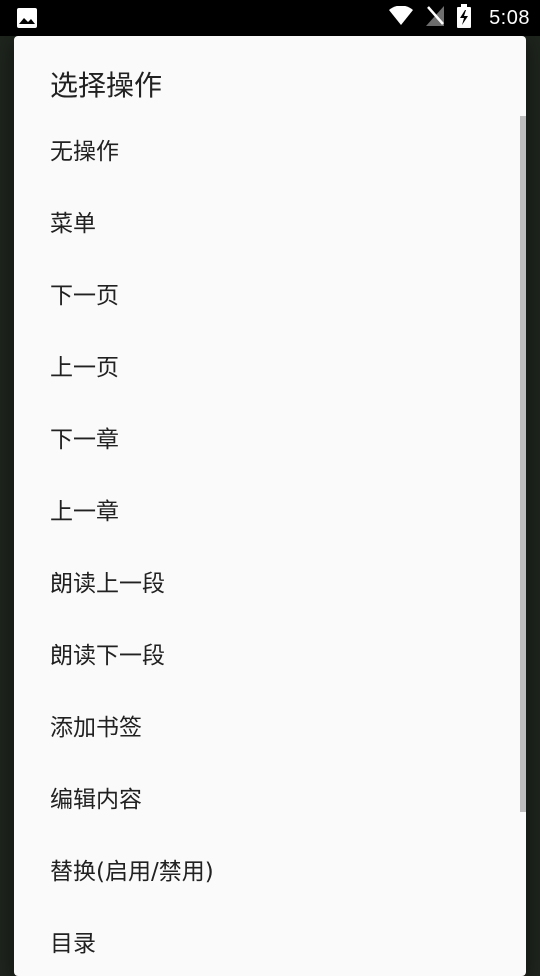 The width and height of the screenshot is (540, 976). Describe the element at coordinates (27, 18) in the screenshot. I see `image-icon` at that location.